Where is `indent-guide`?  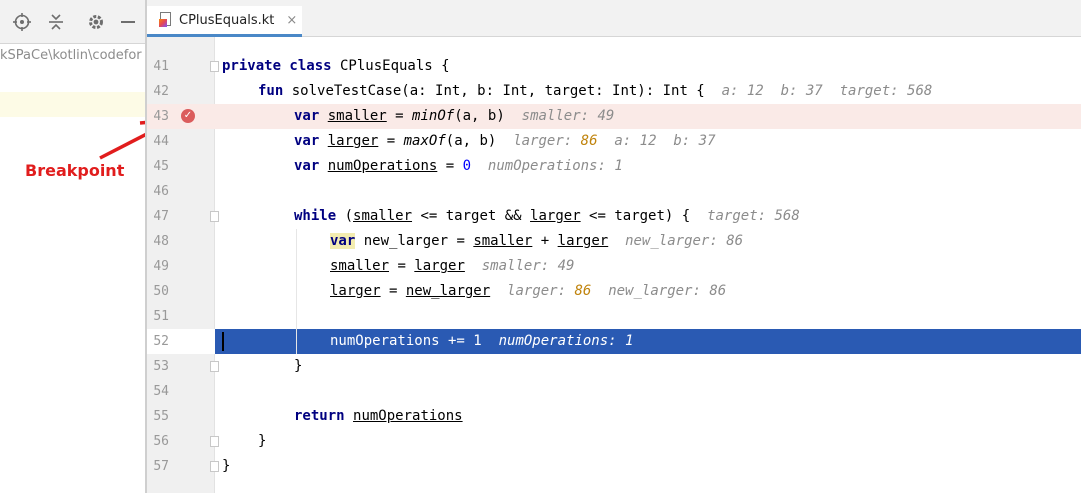
indent-guide is located at coordinates (296, 291).